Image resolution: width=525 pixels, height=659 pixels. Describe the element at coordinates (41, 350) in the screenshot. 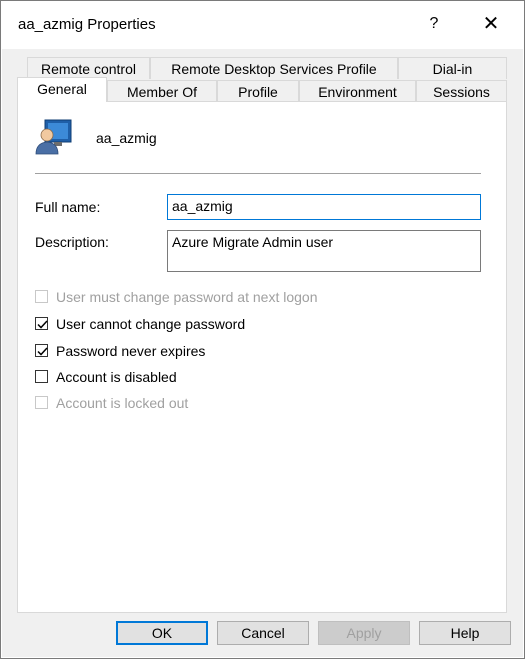

I see `password-never-expires-checkbox` at that location.